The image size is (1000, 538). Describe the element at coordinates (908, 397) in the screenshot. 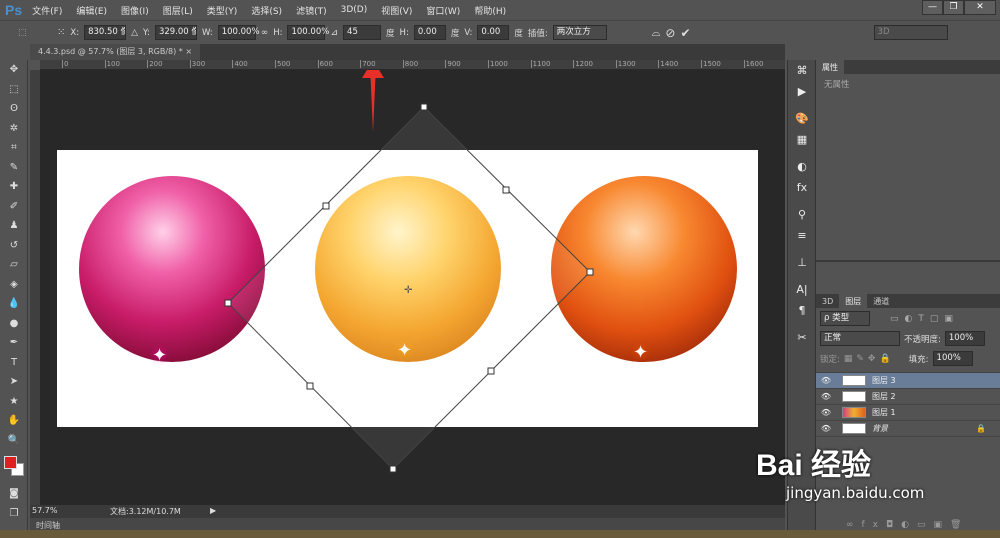

I see `layer-row: 👁 图层 2` at that location.